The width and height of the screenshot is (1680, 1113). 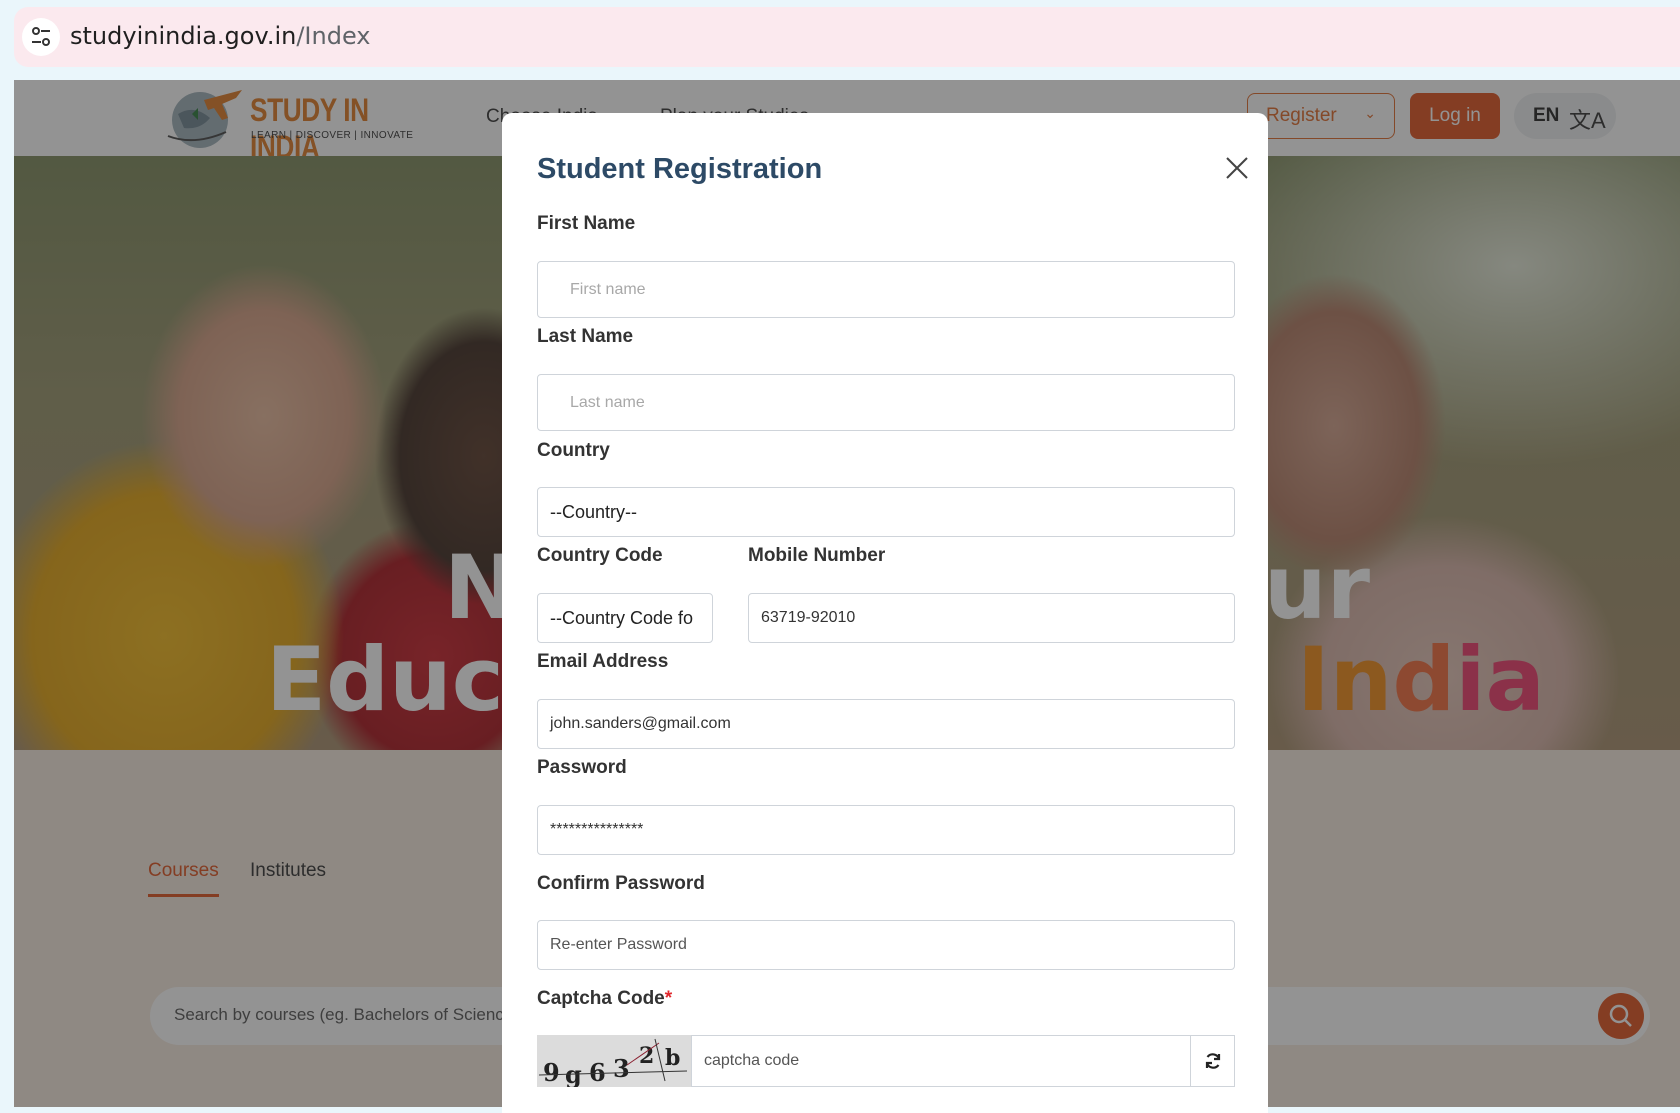 I want to click on captcha-input: captcha code, so click(x=941, y=1061).